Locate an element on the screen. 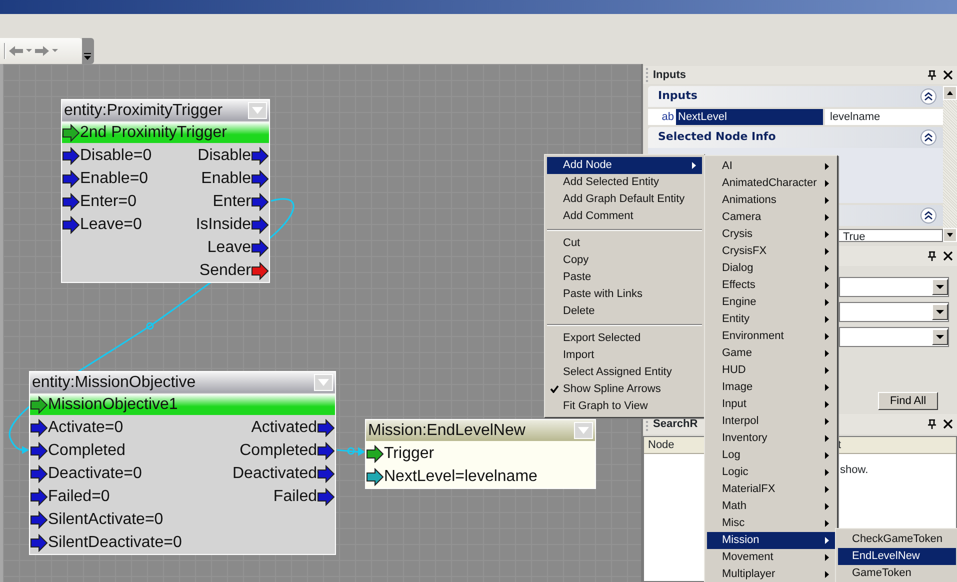 The image size is (957, 582). menu-item: CrysisFX is located at coordinates (771, 251).